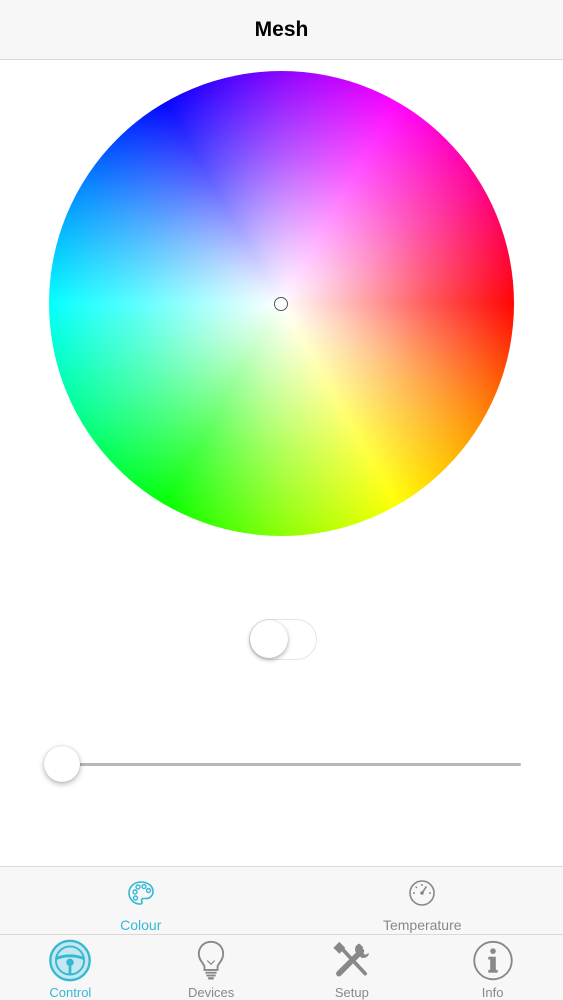 This screenshot has width=563, height=1000. I want to click on steering-wheel-icon, so click(70, 960).